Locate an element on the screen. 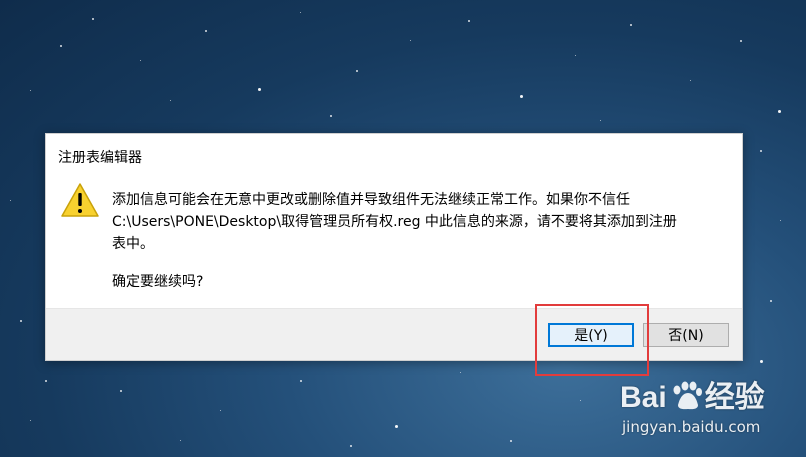  paw-icon is located at coordinates (687, 395).